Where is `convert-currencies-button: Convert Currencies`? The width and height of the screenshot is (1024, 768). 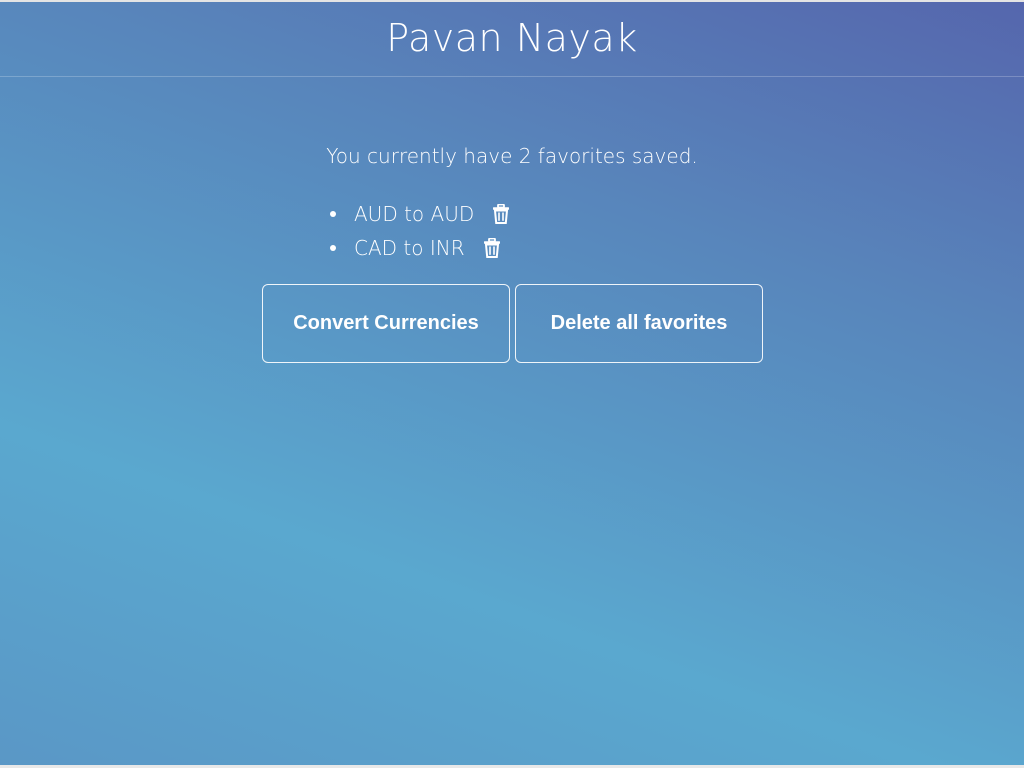
convert-currencies-button: Convert Currencies is located at coordinates (386, 323).